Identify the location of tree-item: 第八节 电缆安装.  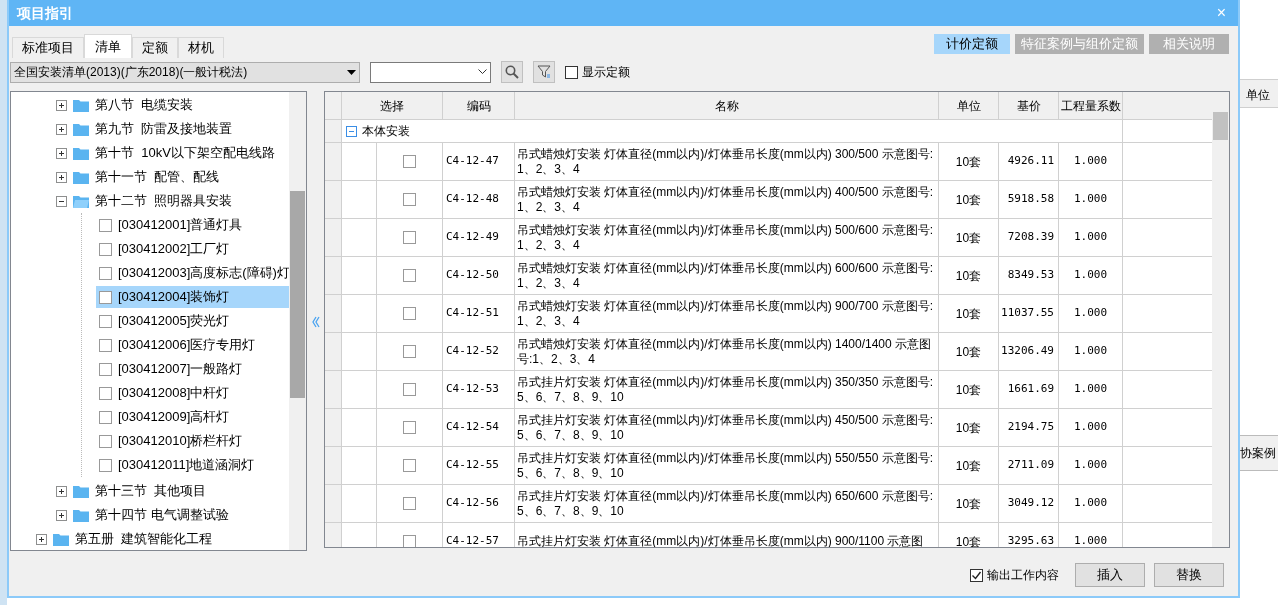
(144, 105).